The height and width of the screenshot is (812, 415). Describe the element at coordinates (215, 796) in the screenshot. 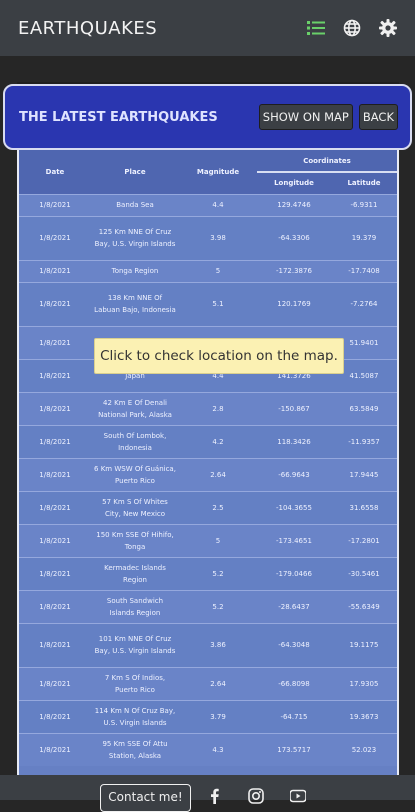

I see `facebook-icon` at that location.